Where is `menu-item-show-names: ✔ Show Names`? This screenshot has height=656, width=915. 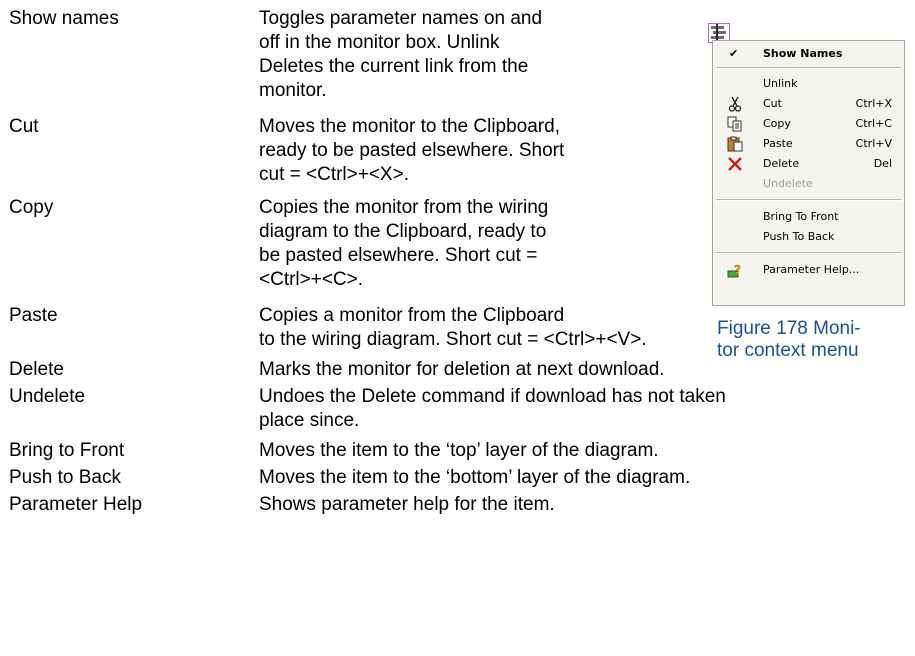 menu-item-show-names: ✔ Show Names is located at coordinates (808, 54).